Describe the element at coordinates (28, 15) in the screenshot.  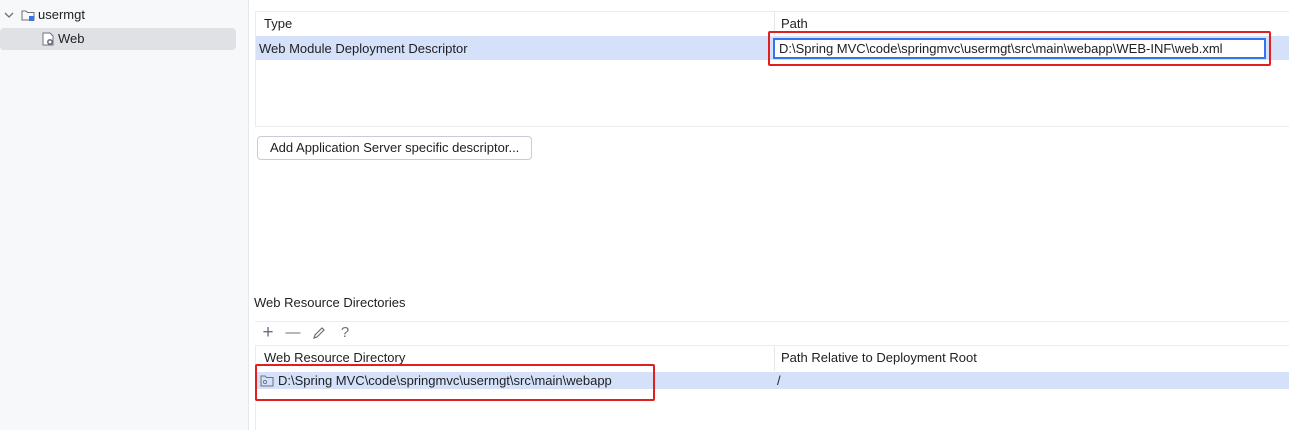
I see `module-folder-icon` at that location.